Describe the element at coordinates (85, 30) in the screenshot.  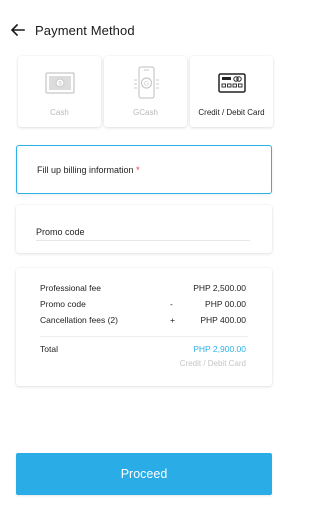
I see `page-title: Payment Method` at that location.